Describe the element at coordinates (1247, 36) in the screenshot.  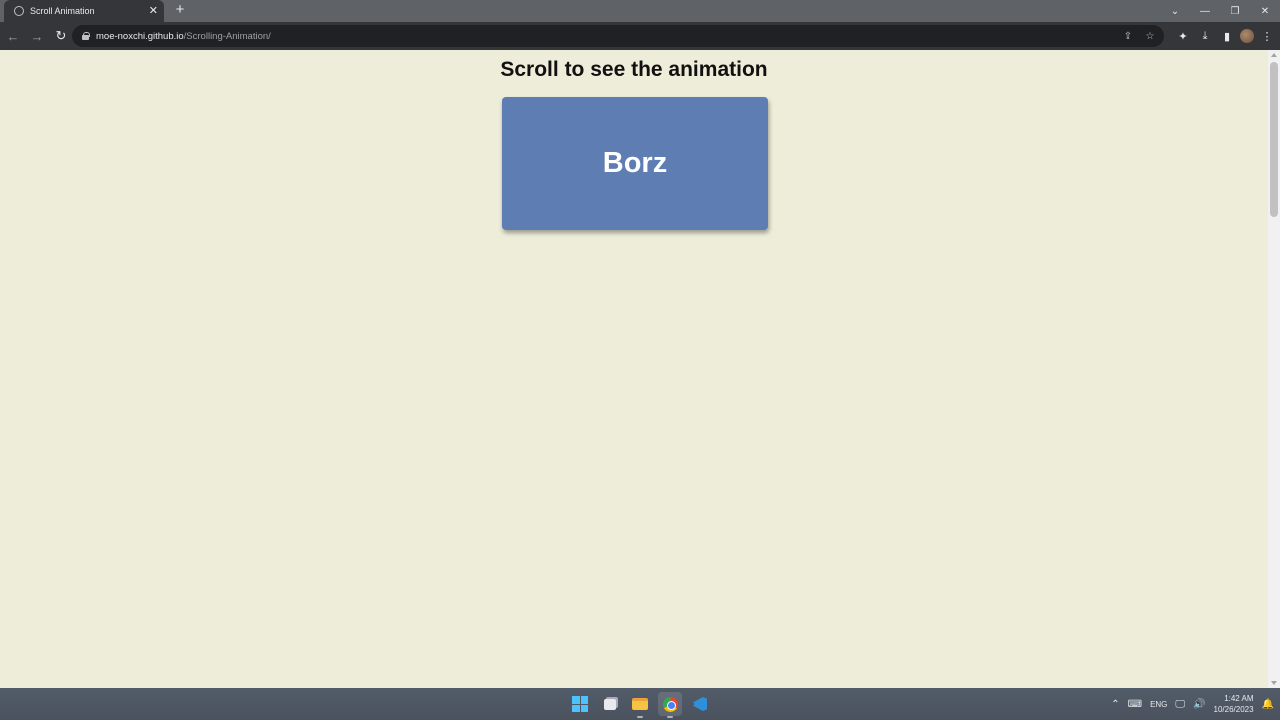
I see `profile-avatar` at that location.